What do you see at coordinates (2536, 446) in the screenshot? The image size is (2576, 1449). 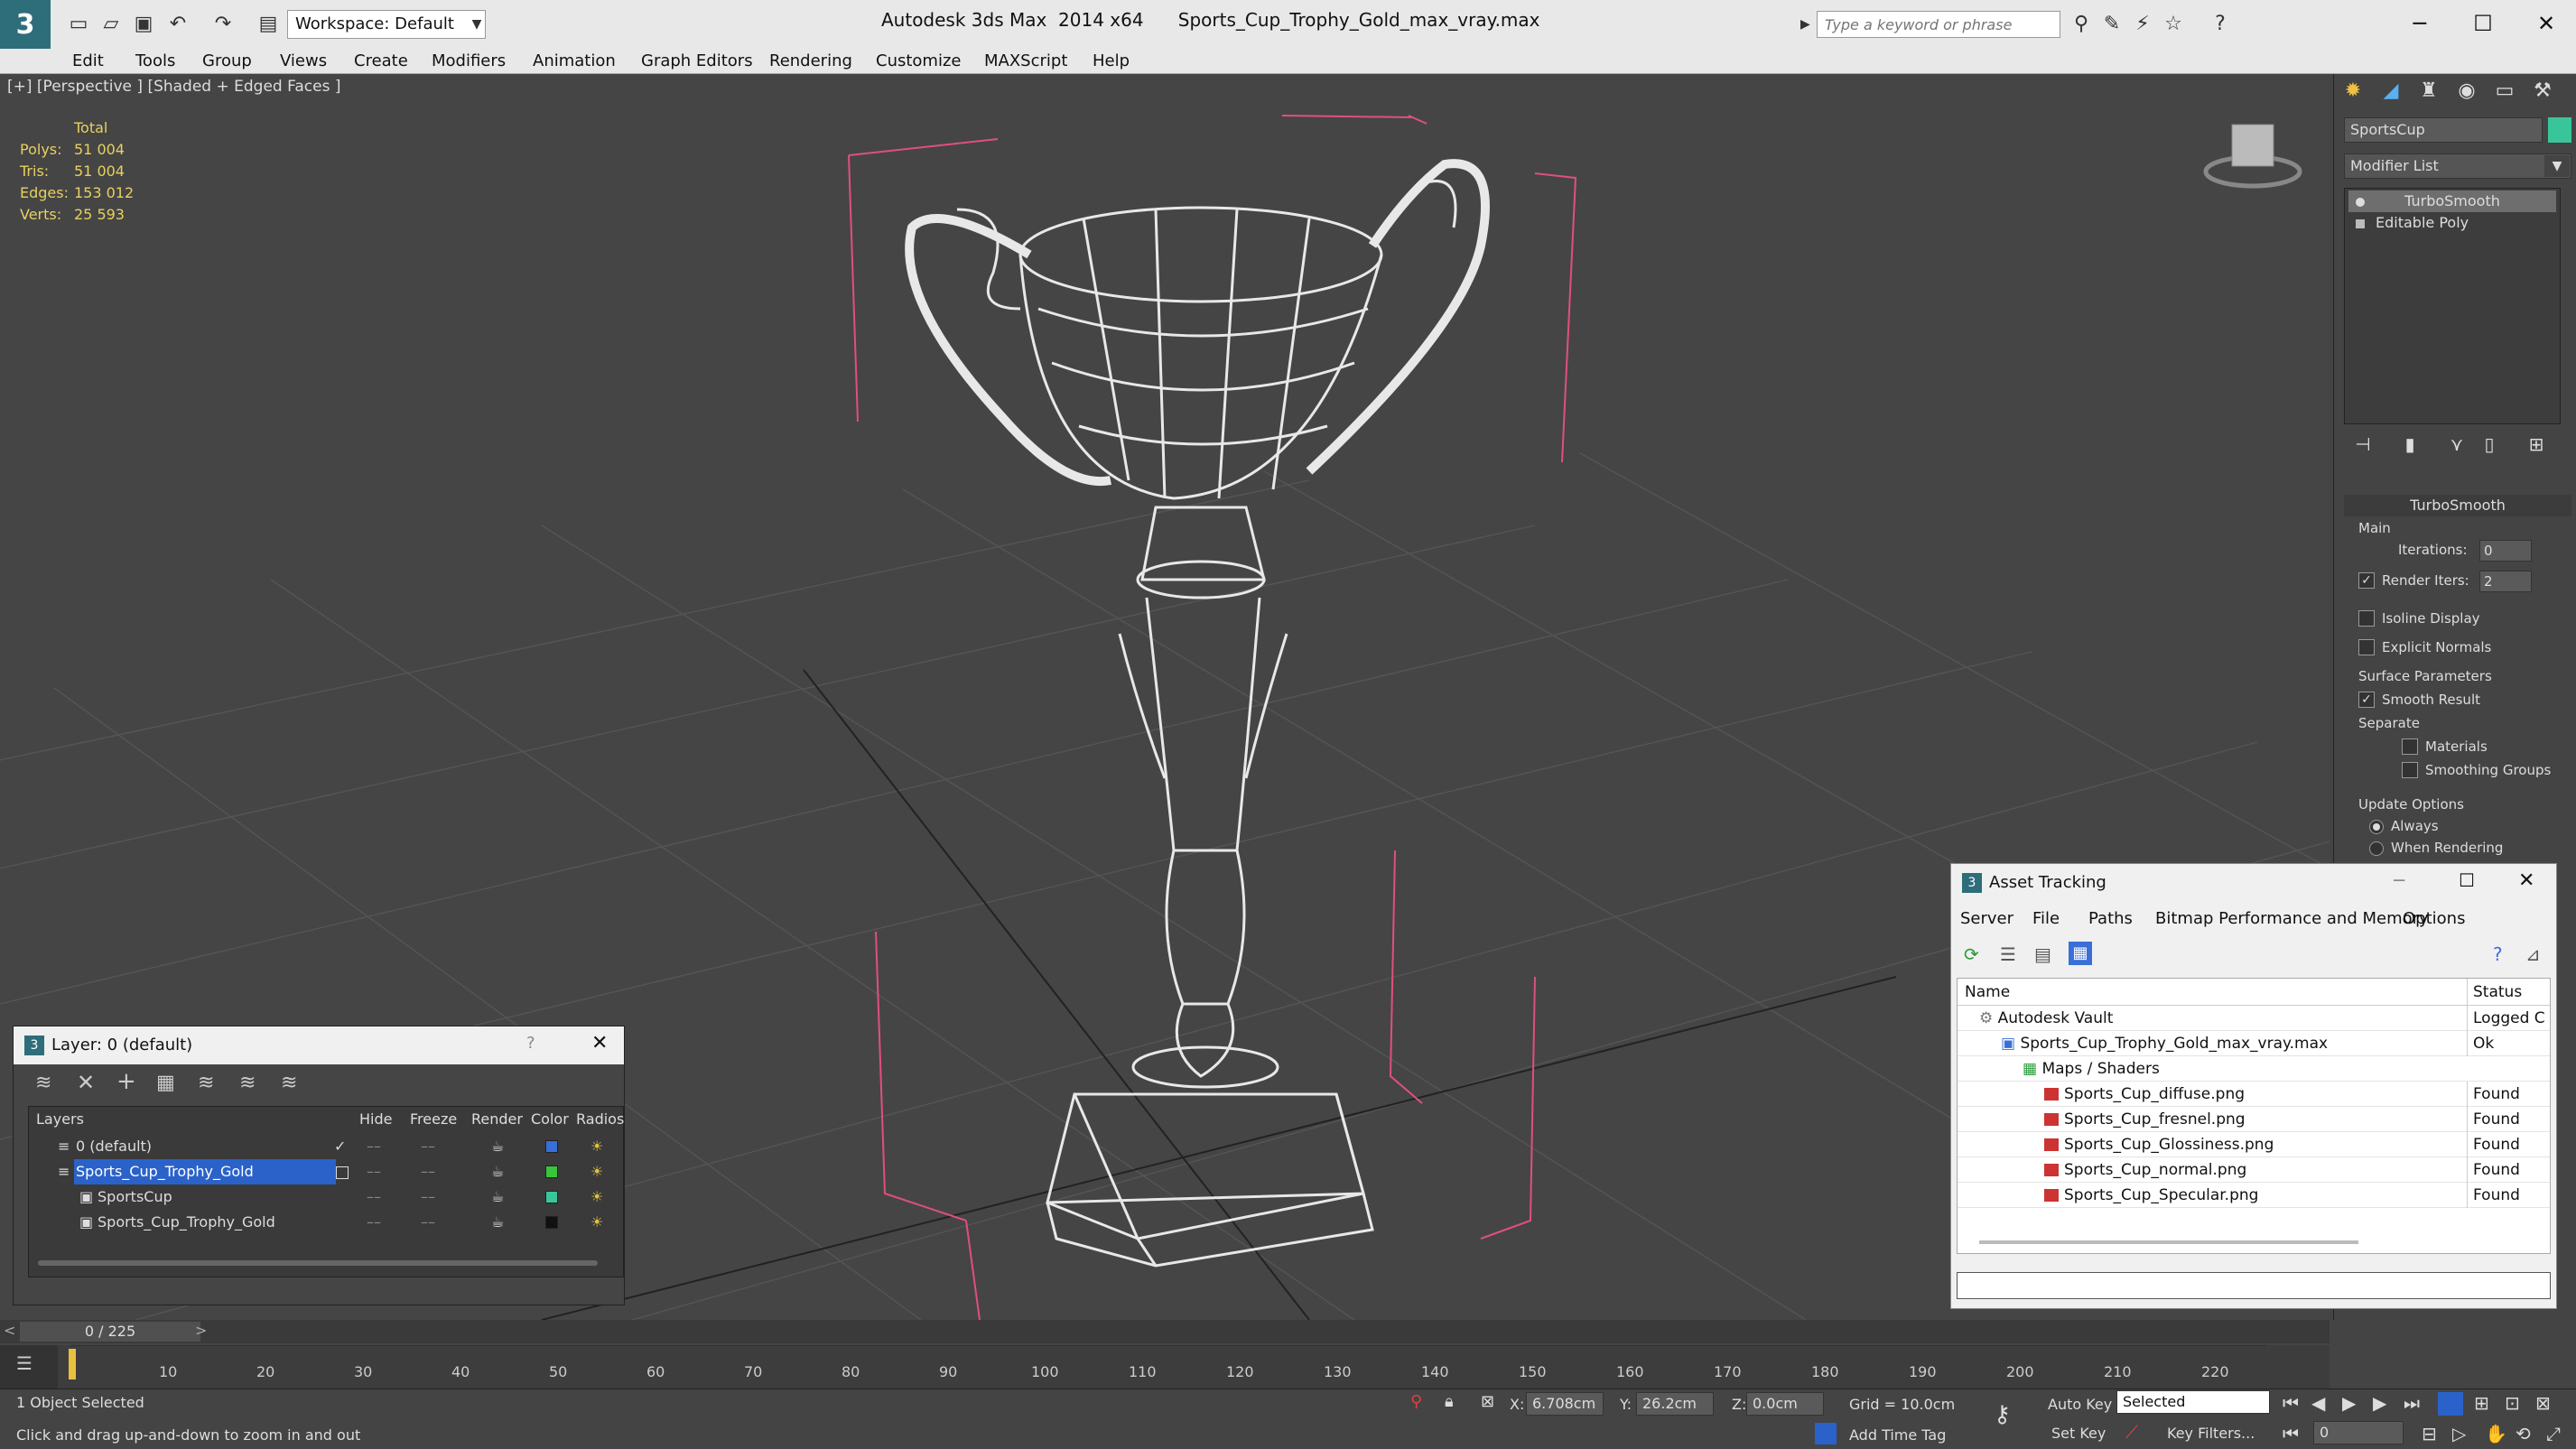 I see `configure-sets-icon: ⊞` at bounding box center [2536, 446].